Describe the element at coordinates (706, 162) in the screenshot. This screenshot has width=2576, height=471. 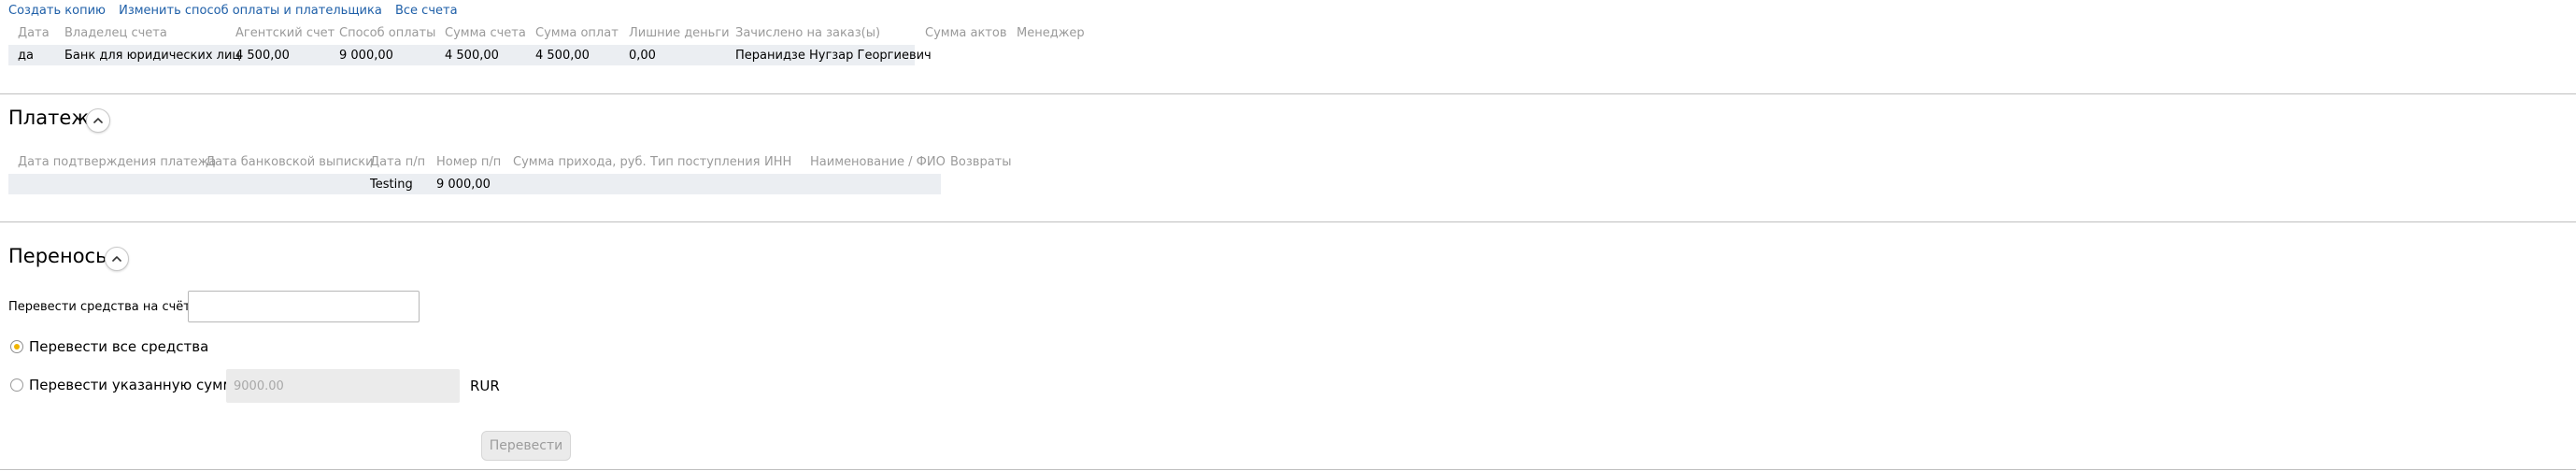
I see `column-header: Тип поступления` at that location.